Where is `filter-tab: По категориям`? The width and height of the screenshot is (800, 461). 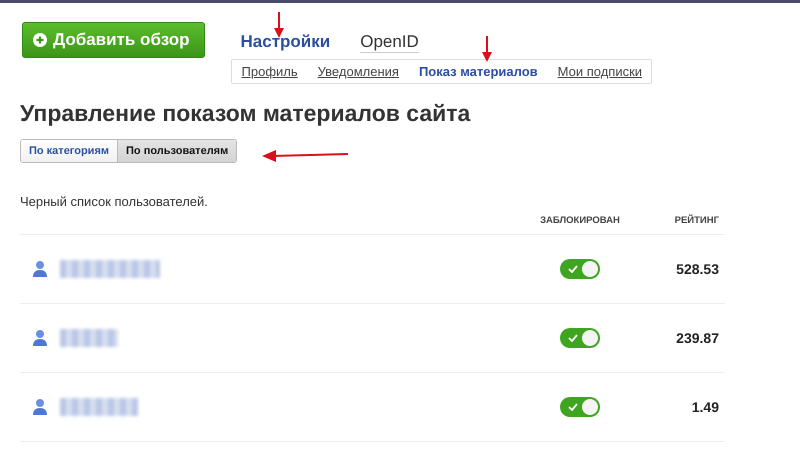
filter-tab: По категориям is located at coordinates (69, 151).